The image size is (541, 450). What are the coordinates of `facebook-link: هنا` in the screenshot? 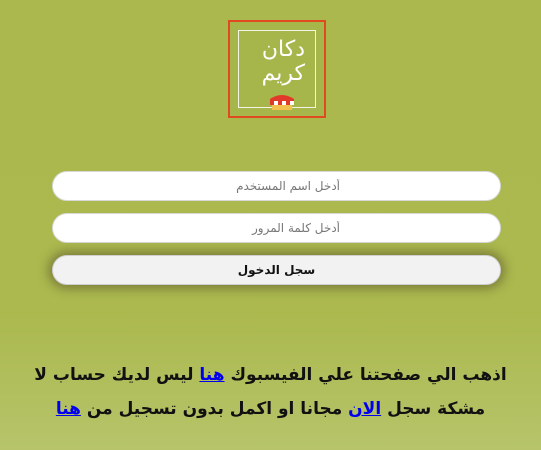 It's located at (211, 375).